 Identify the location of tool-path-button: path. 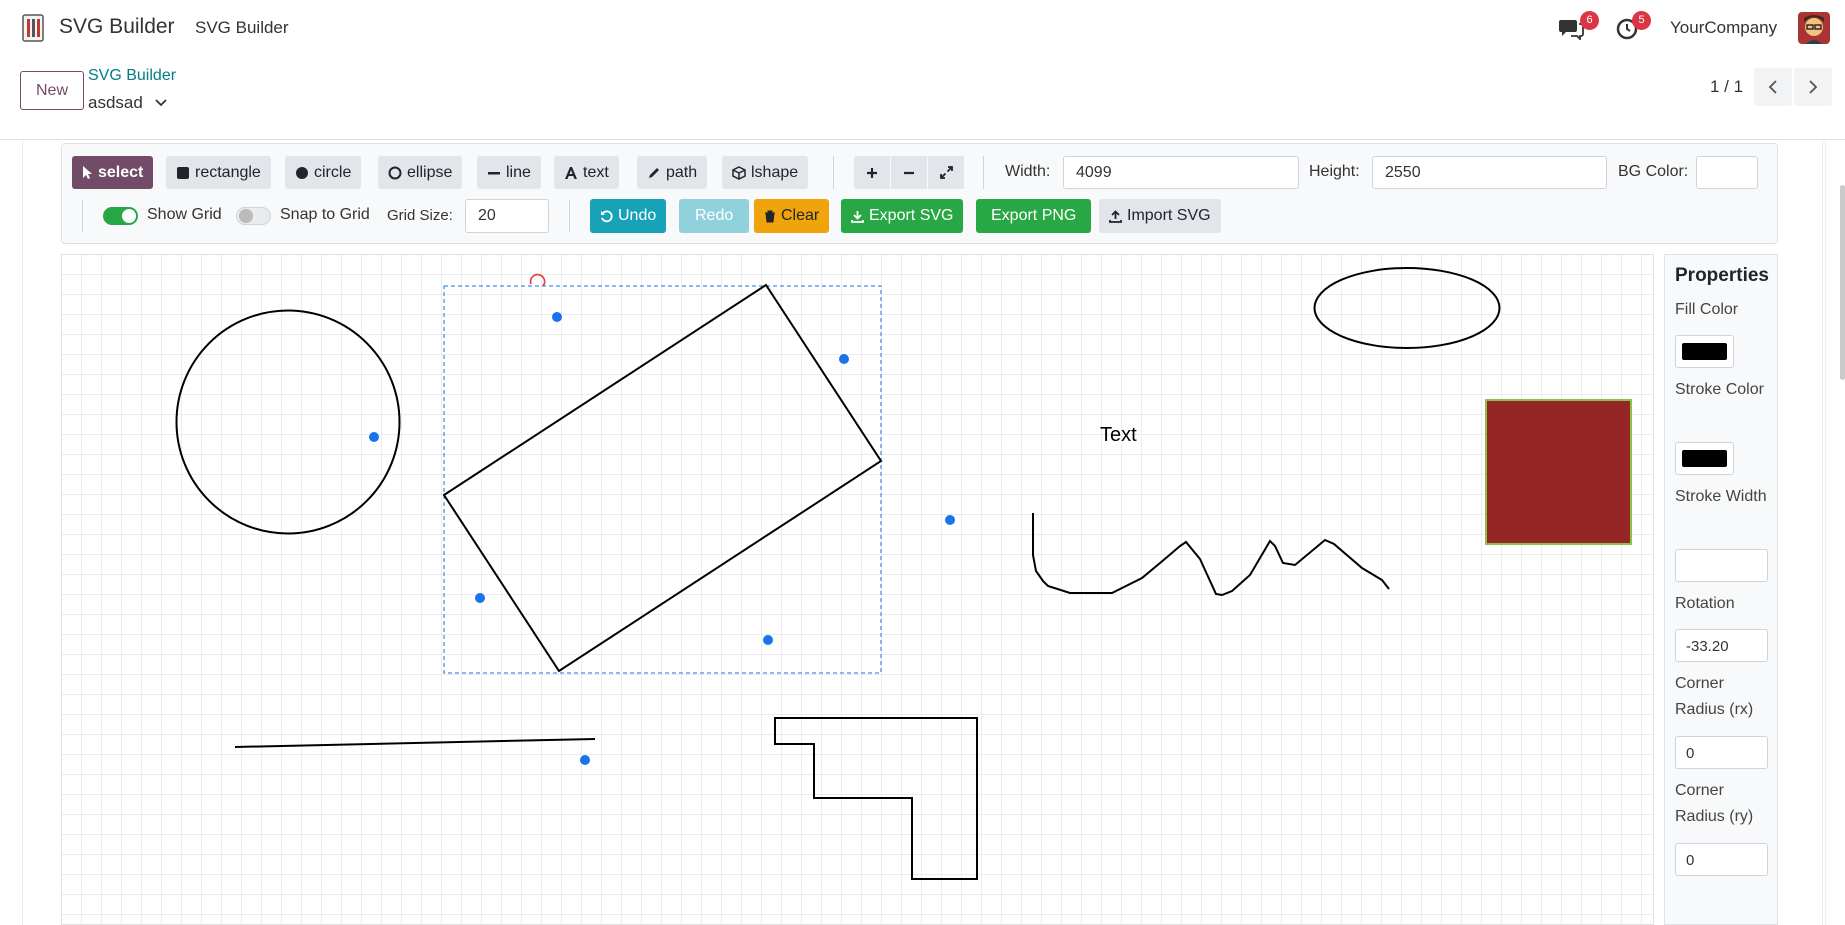
(672, 172).